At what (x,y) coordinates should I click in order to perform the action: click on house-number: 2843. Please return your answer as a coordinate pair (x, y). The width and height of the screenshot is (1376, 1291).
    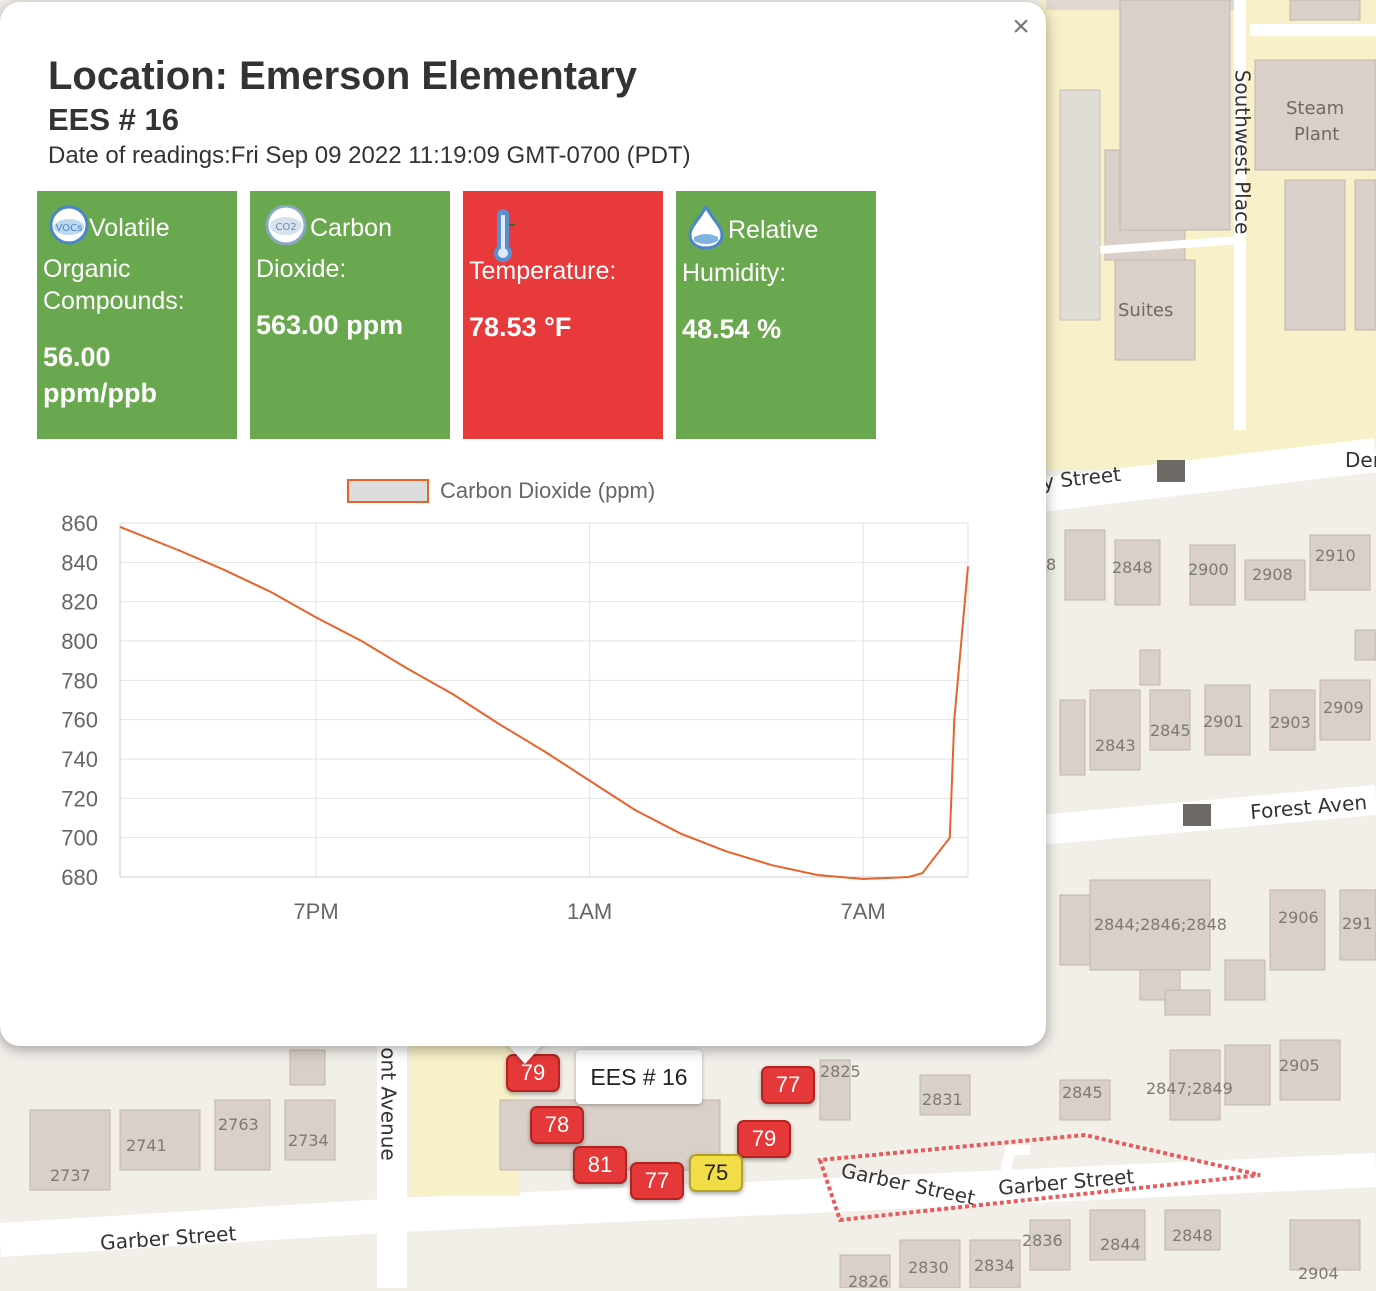
    Looking at the image, I should click on (1115, 745).